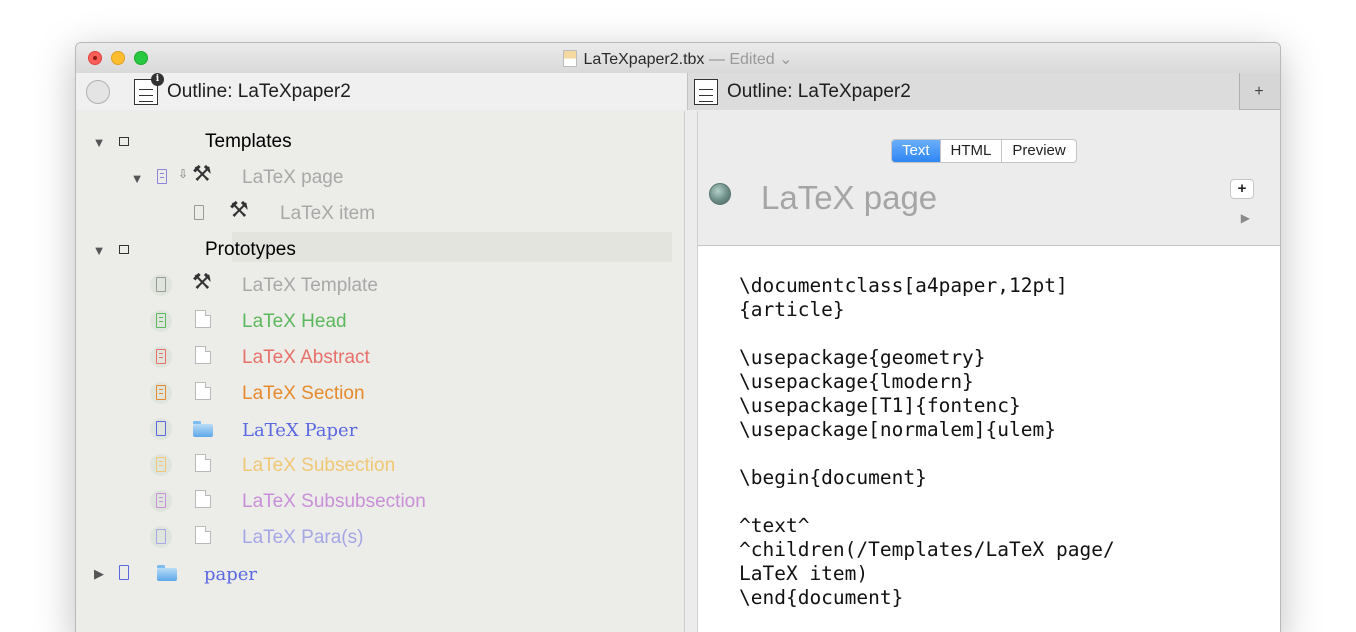 The width and height of the screenshot is (1356, 632). What do you see at coordinates (1245, 218) in the screenshot?
I see `expand-key-attributes-icon: ▶` at bounding box center [1245, 218].